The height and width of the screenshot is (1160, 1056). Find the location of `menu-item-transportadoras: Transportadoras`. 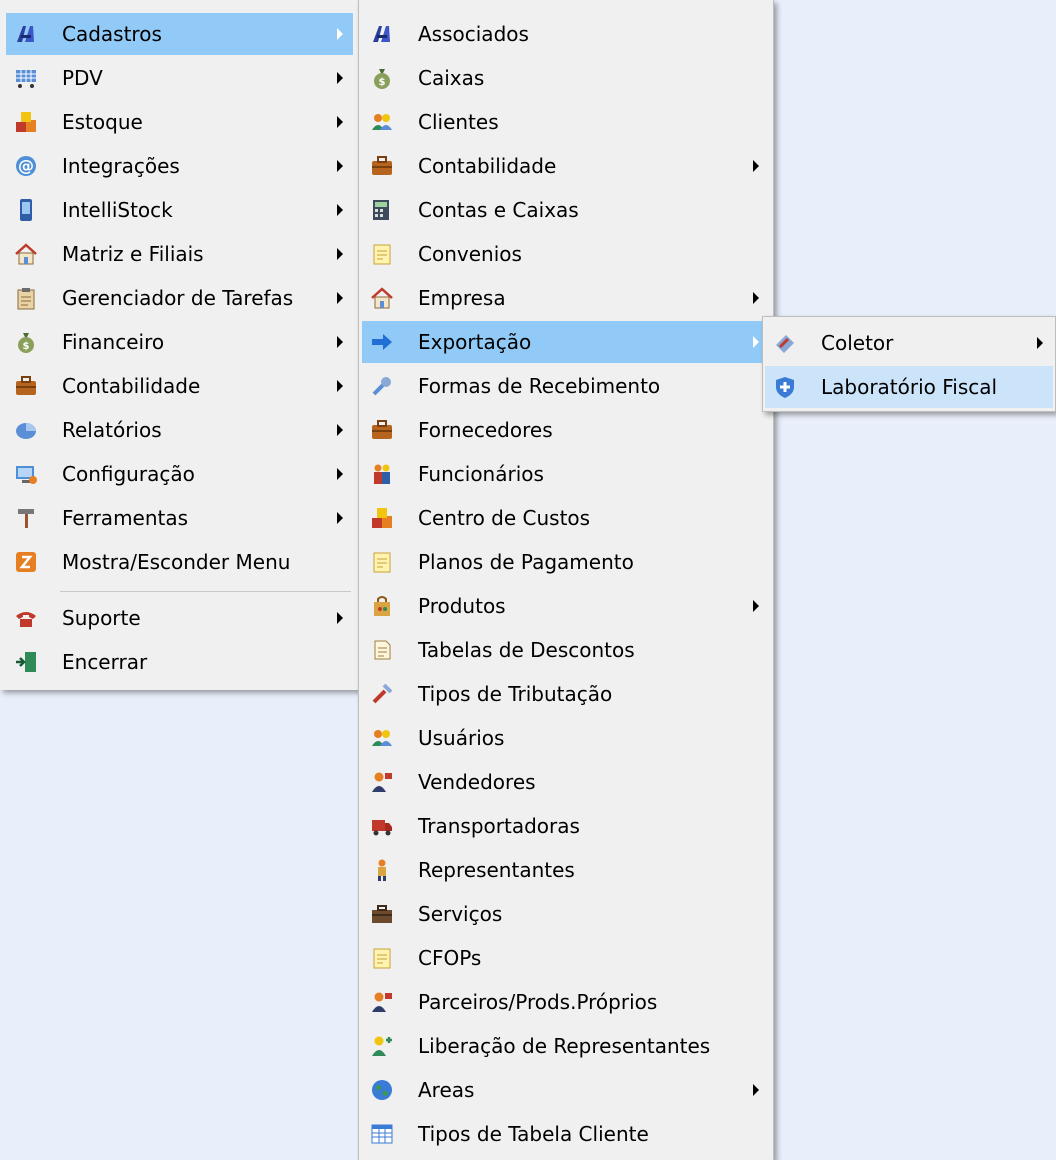

menu-item-transportadoras: Transportadoras is located at coordinates (565, 826).